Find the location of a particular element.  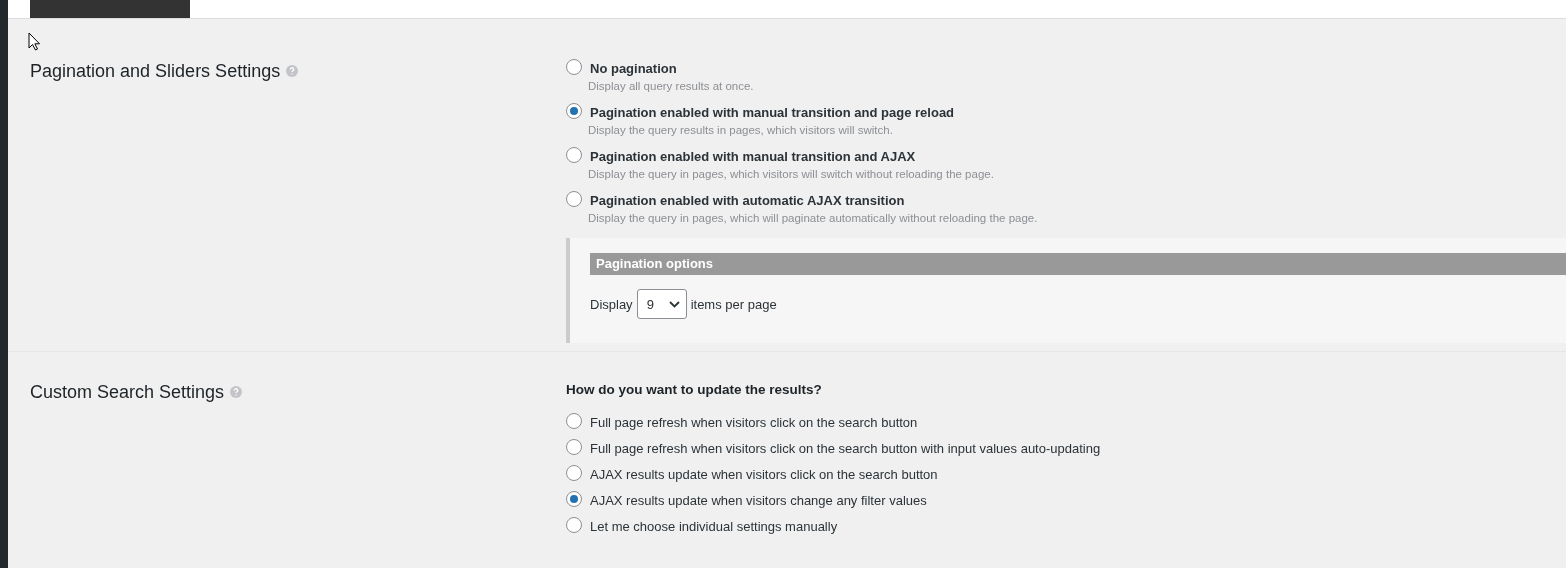

option-description: Display the query in pages, which visitors will switch without reloading the page. is located at coordinates (791, 174).